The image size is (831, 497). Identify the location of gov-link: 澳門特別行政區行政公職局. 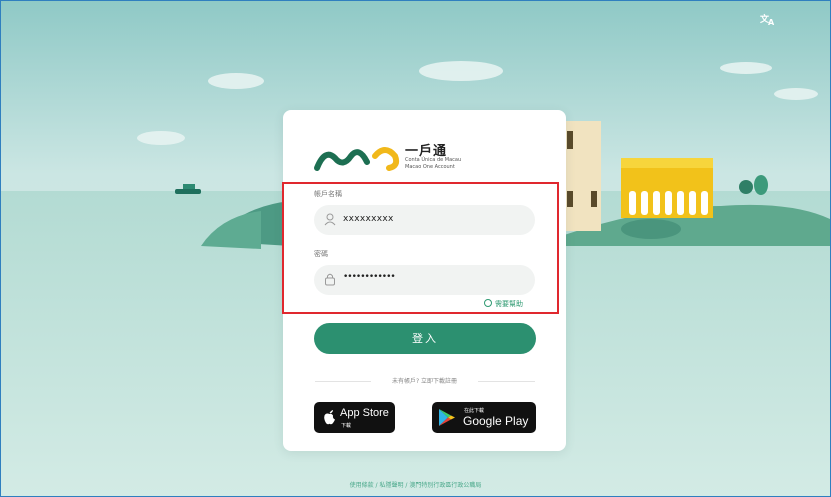
(445, 485).